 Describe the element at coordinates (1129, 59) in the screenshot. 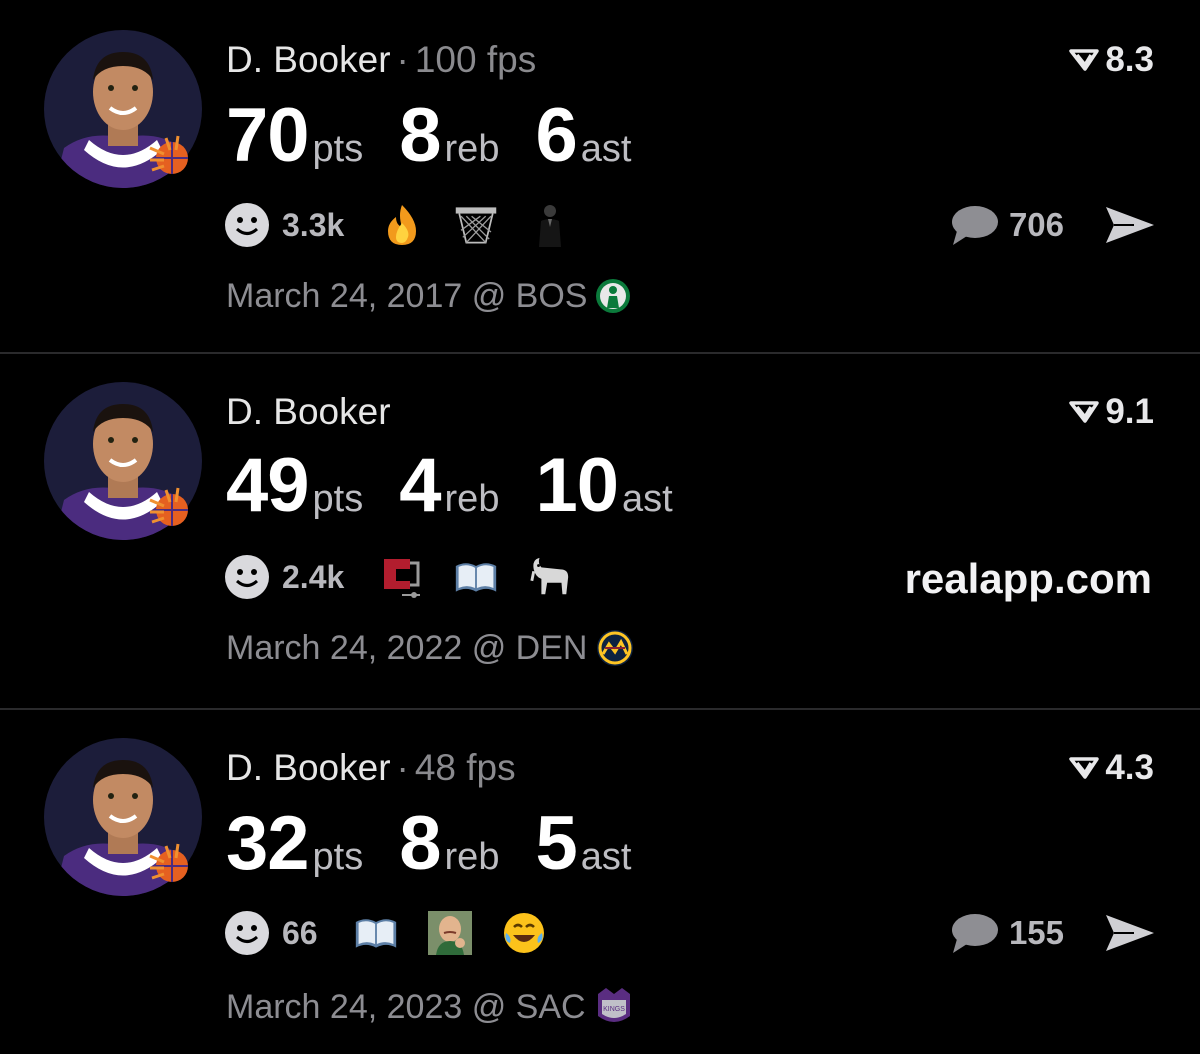

I see `rating-value: 8.3` at that location.